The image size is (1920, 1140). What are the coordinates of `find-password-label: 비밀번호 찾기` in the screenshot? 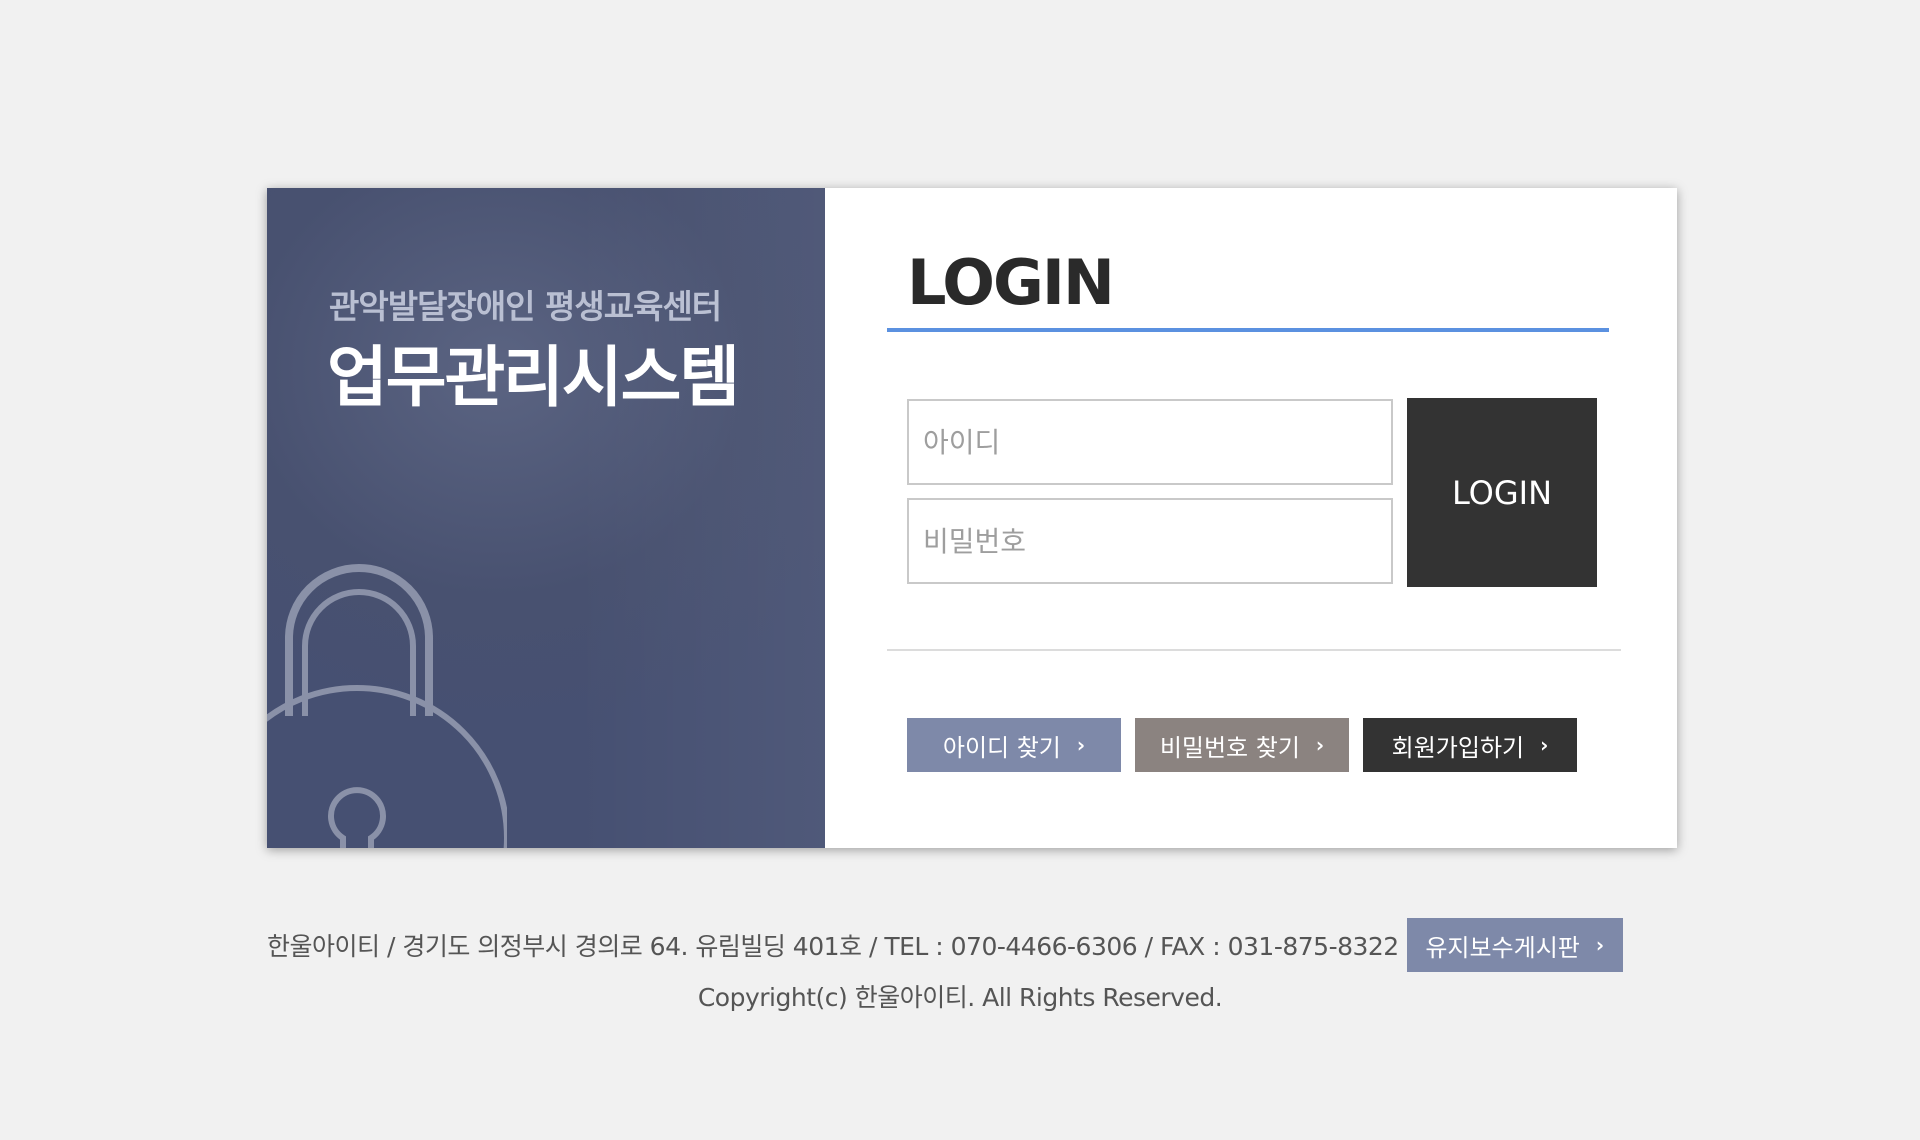 It's located at (1229, 747).